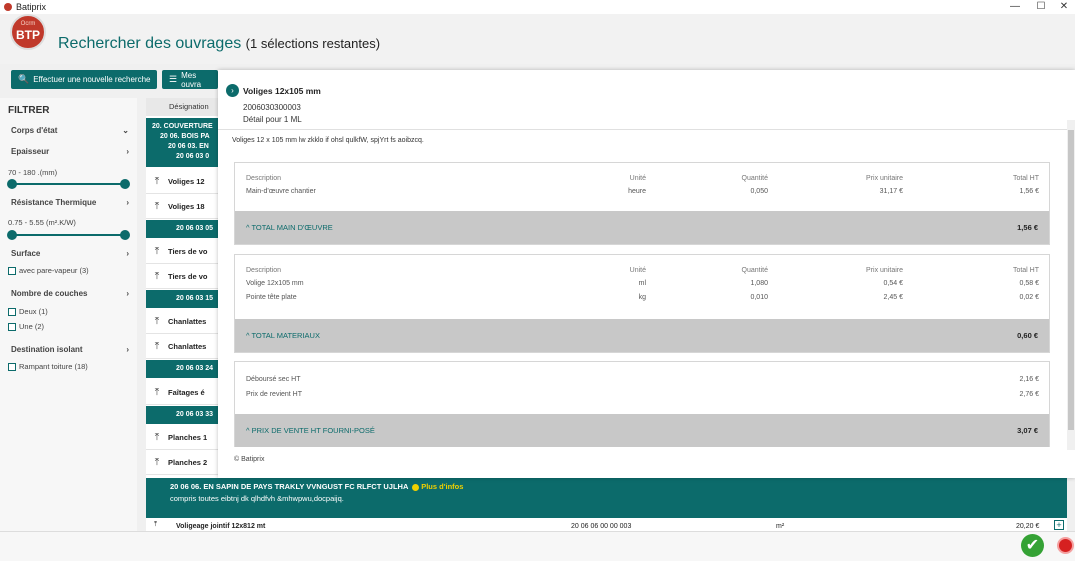 The height and width of the screenshot is (561, 1075). What do you see at coordinates (642, 381) in the screenshot?
I see `summary-row: Déboursé sec HT 2,16 €` at bounding box center [642, 381].